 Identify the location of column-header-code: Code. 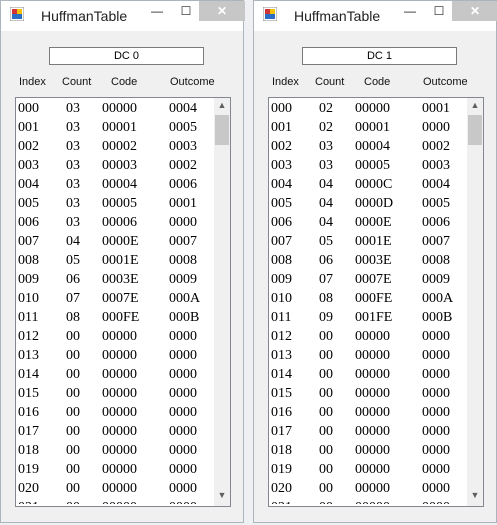
(124, 82).